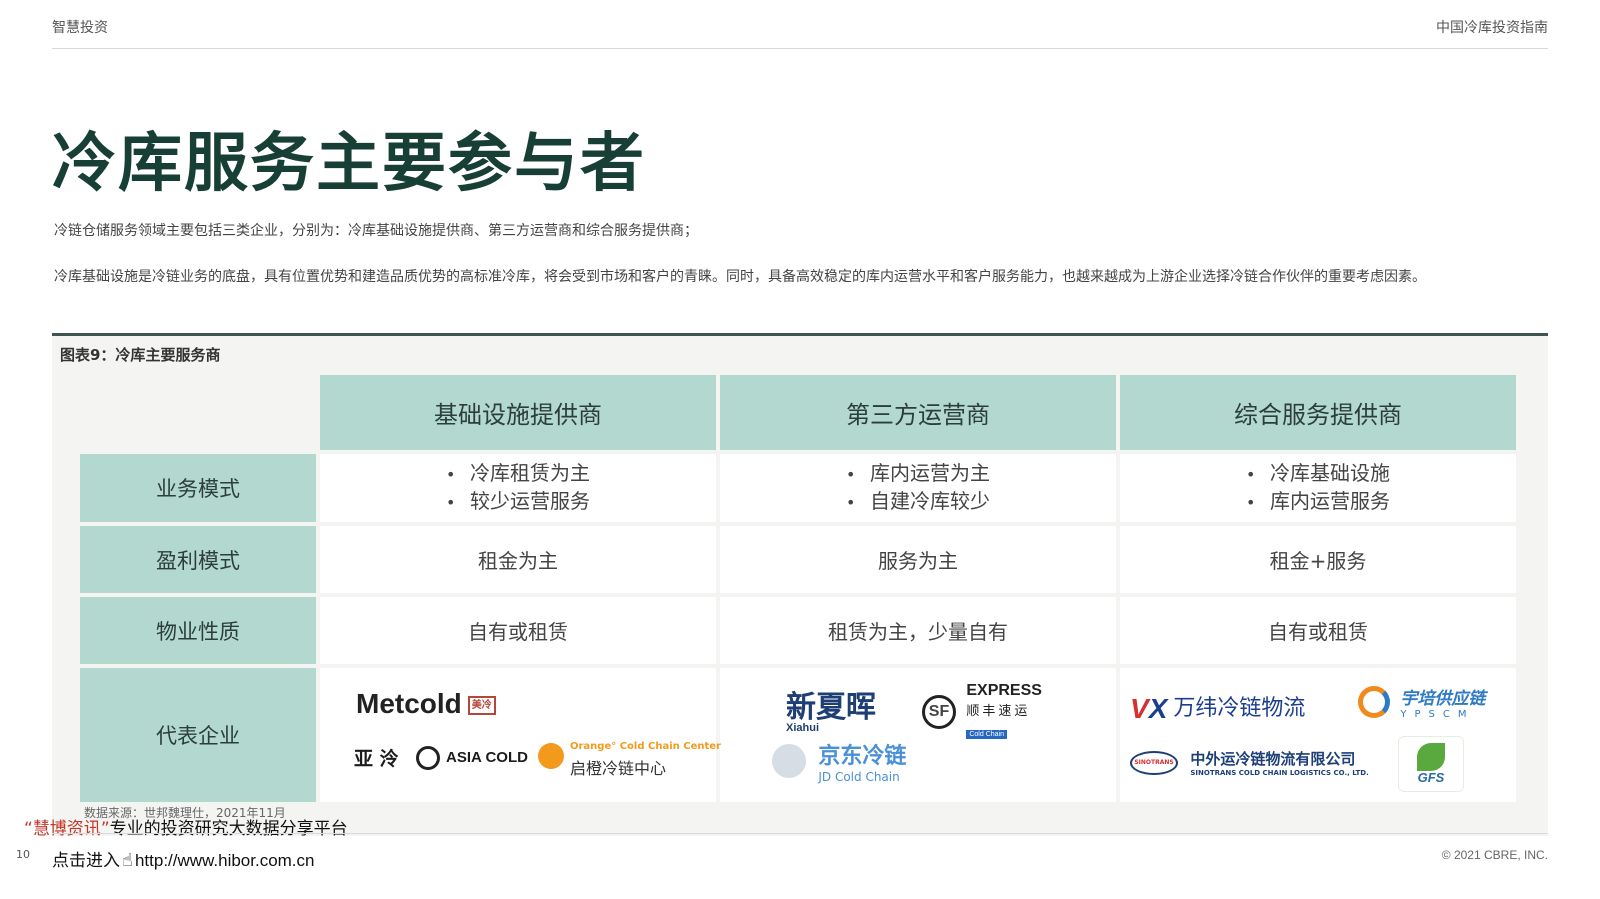  What do you see at coordinates (198, 630) in the screenshot?
I see `row-header-property-nature: 物业性质` at bounding box center [198, 630].